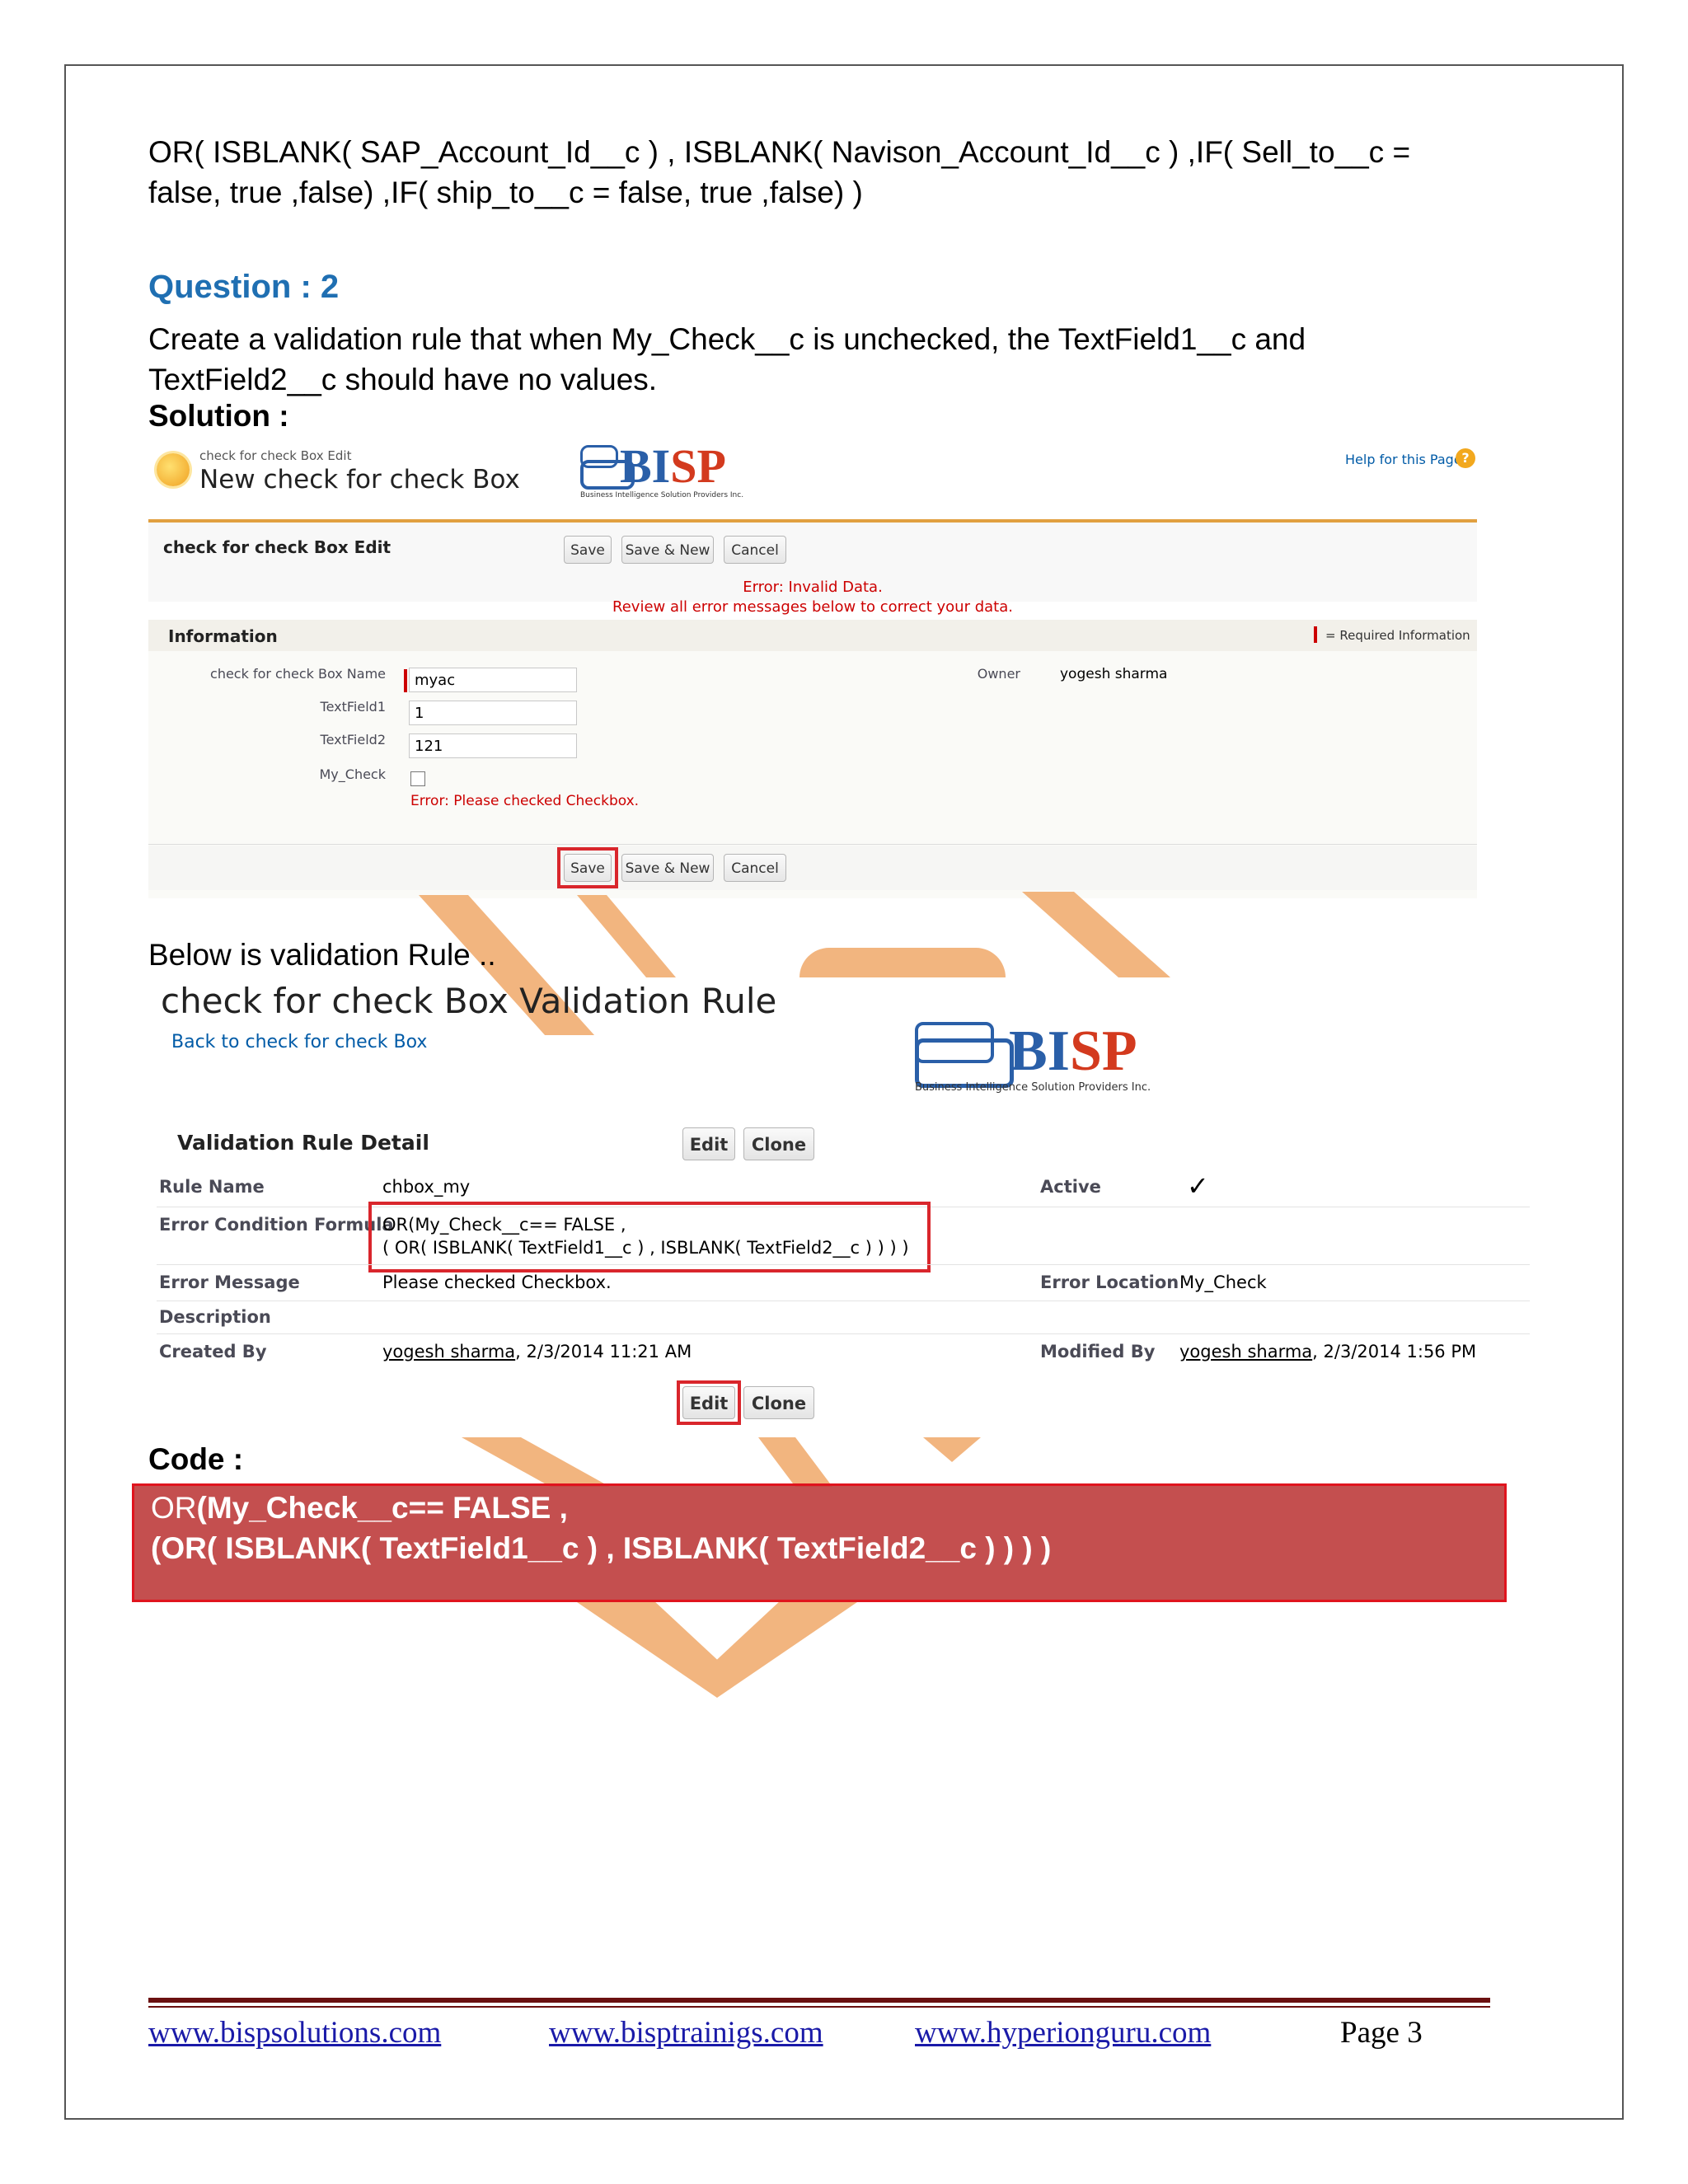 This screenshot has height=2184, width=1688. I want to click on required-bar, so click(406, 680).